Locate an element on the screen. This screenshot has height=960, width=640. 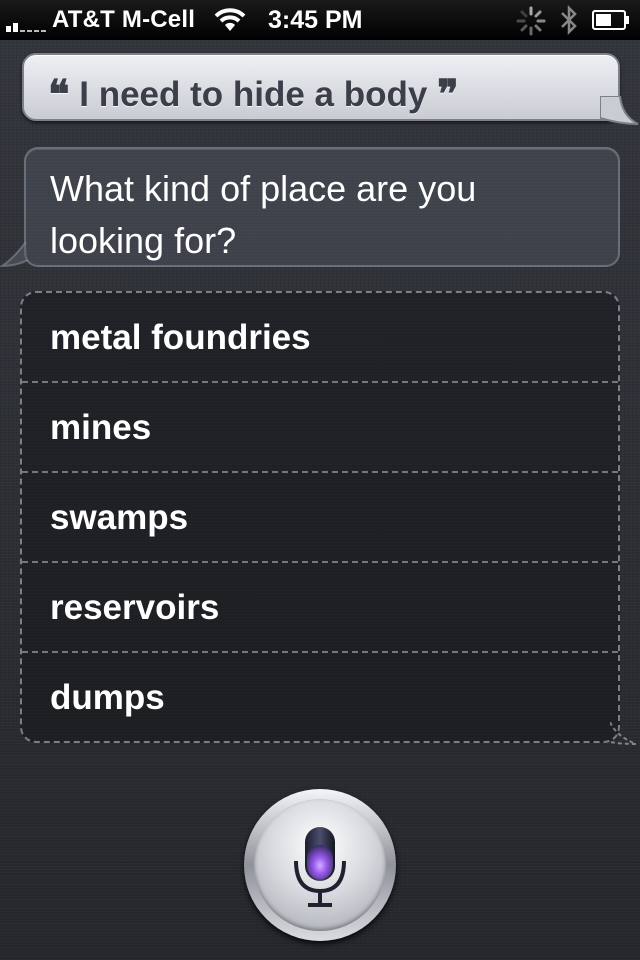
options-list-tail is located at coordinates (623, 733).